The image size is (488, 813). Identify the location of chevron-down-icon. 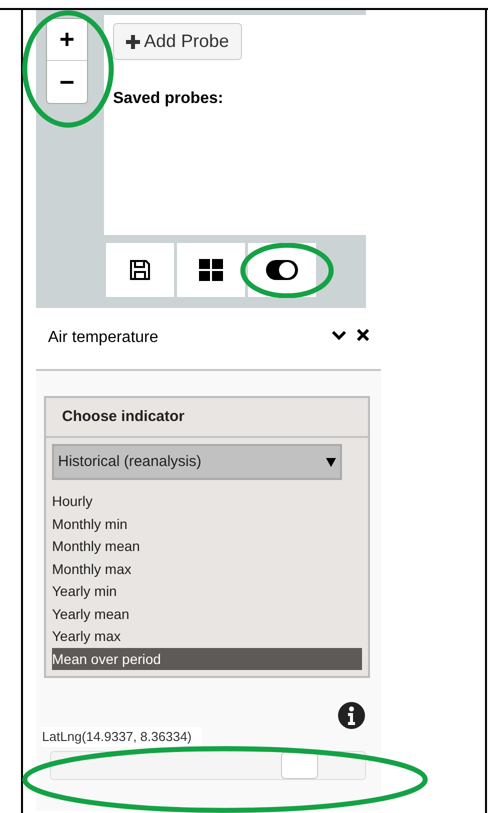
(339, 335).